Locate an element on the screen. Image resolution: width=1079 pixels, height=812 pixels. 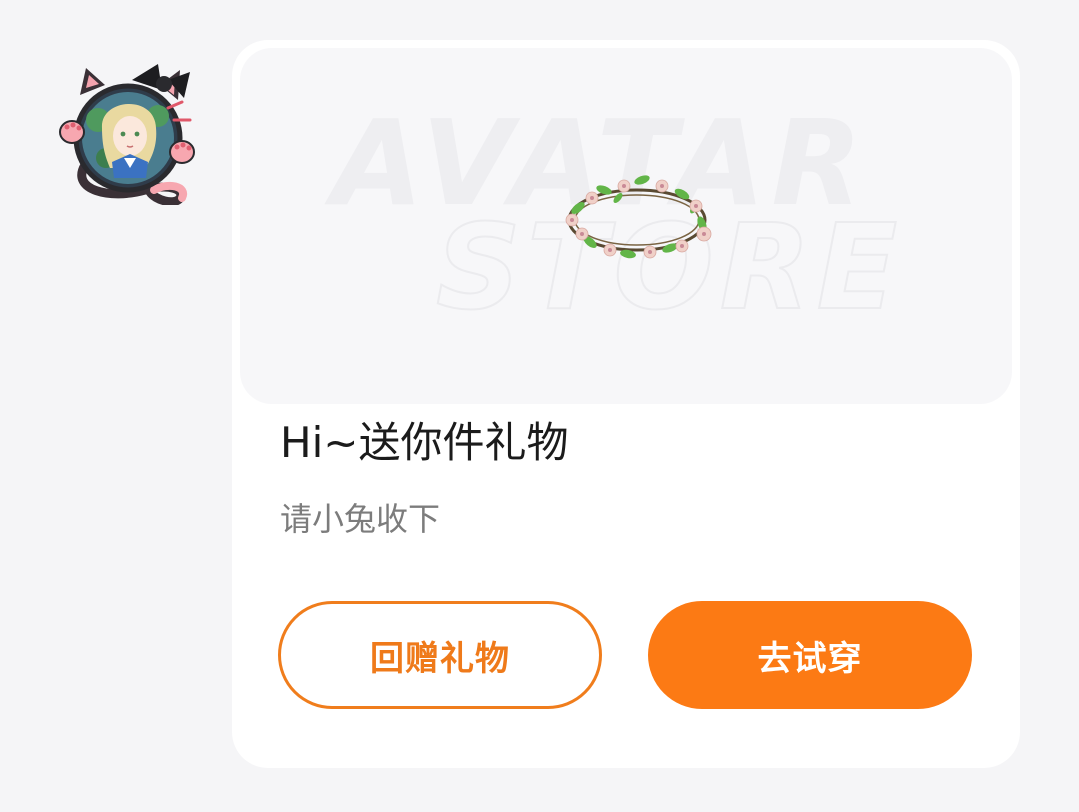
gift-subtitle: 请小兔收下 is located at coordinates (360, 519).